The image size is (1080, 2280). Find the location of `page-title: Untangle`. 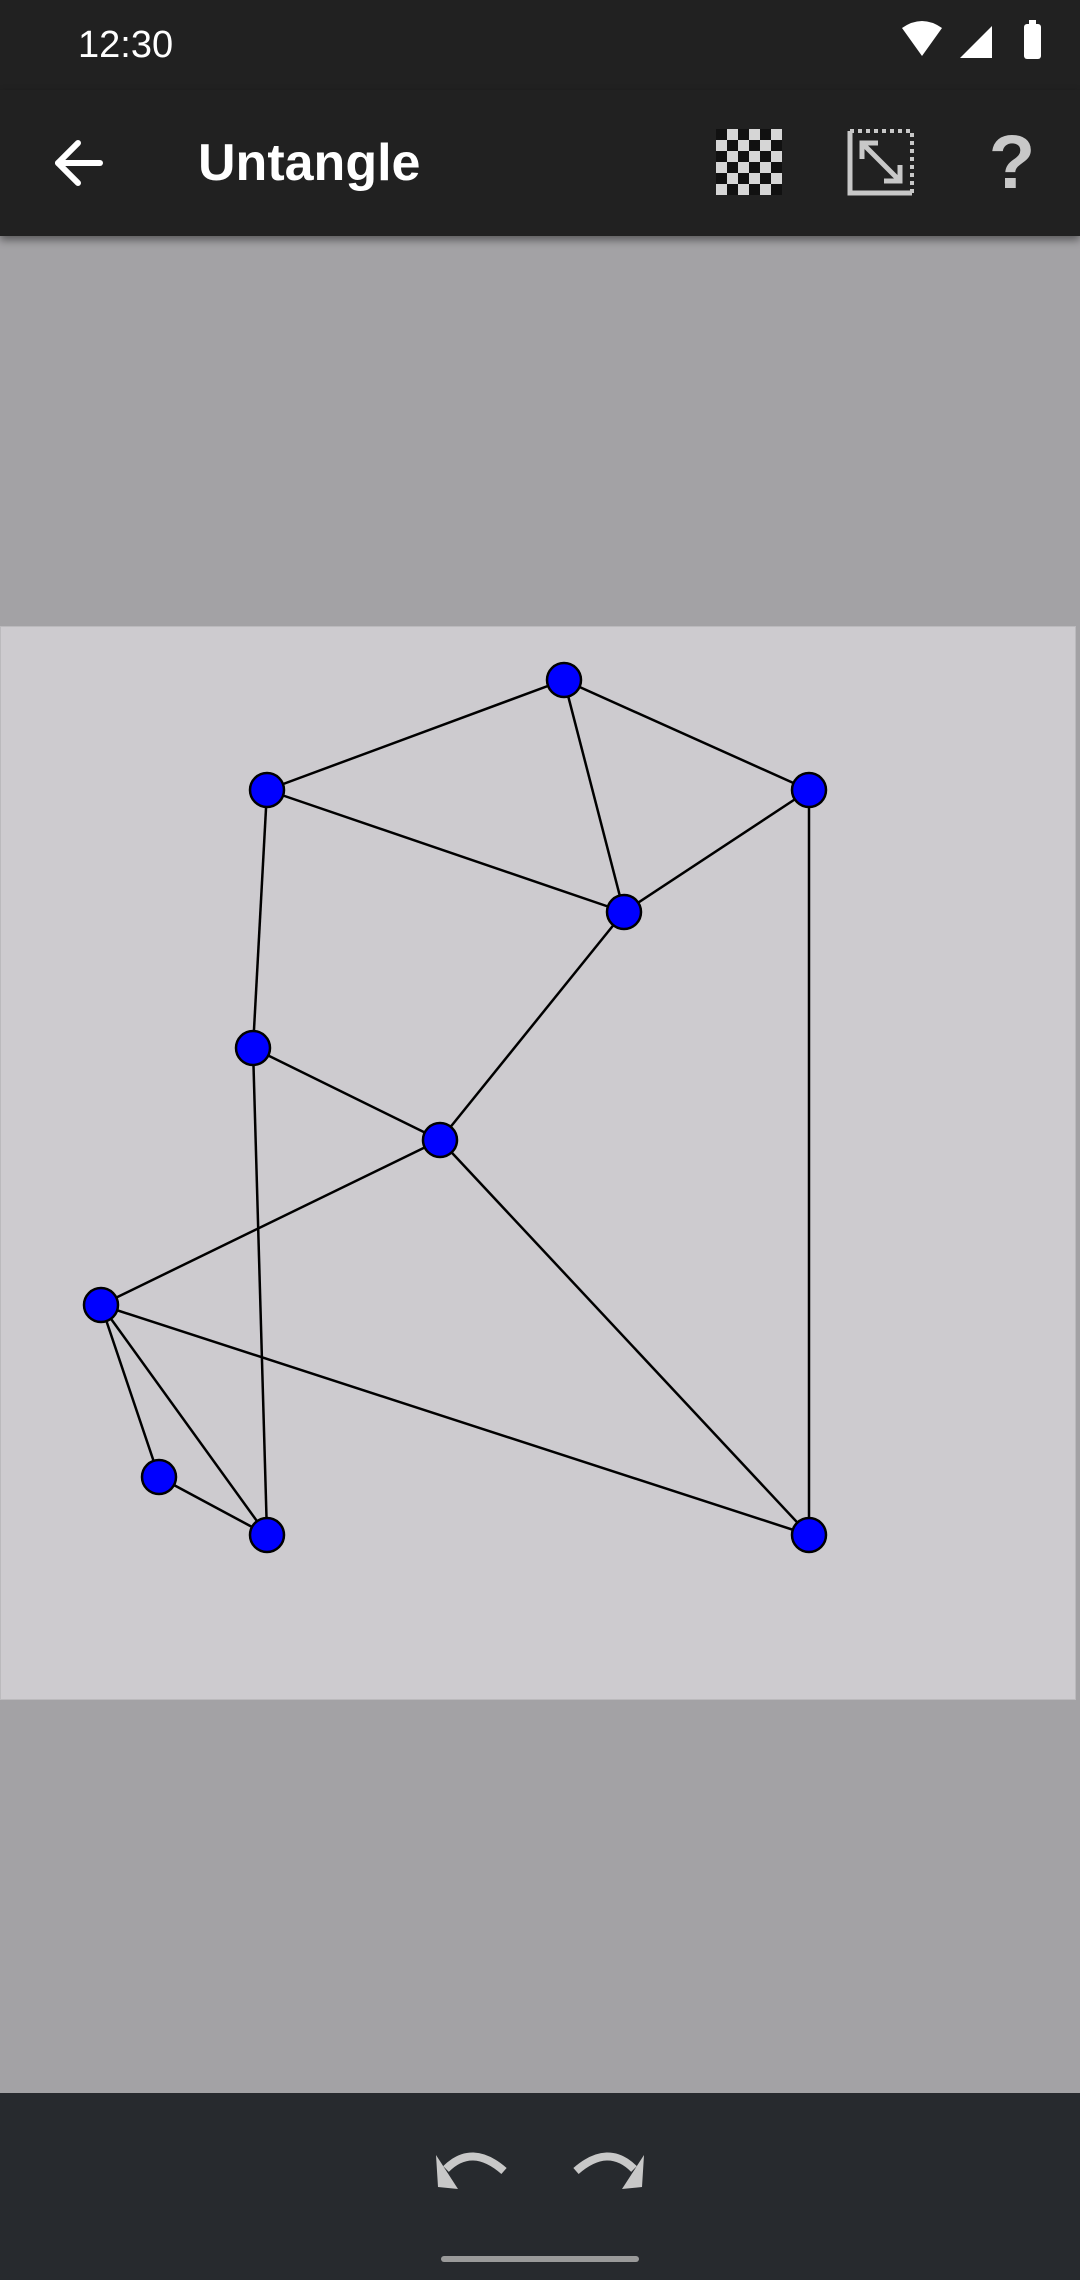

page-title: Untangle is located at coordinates (309, 163).